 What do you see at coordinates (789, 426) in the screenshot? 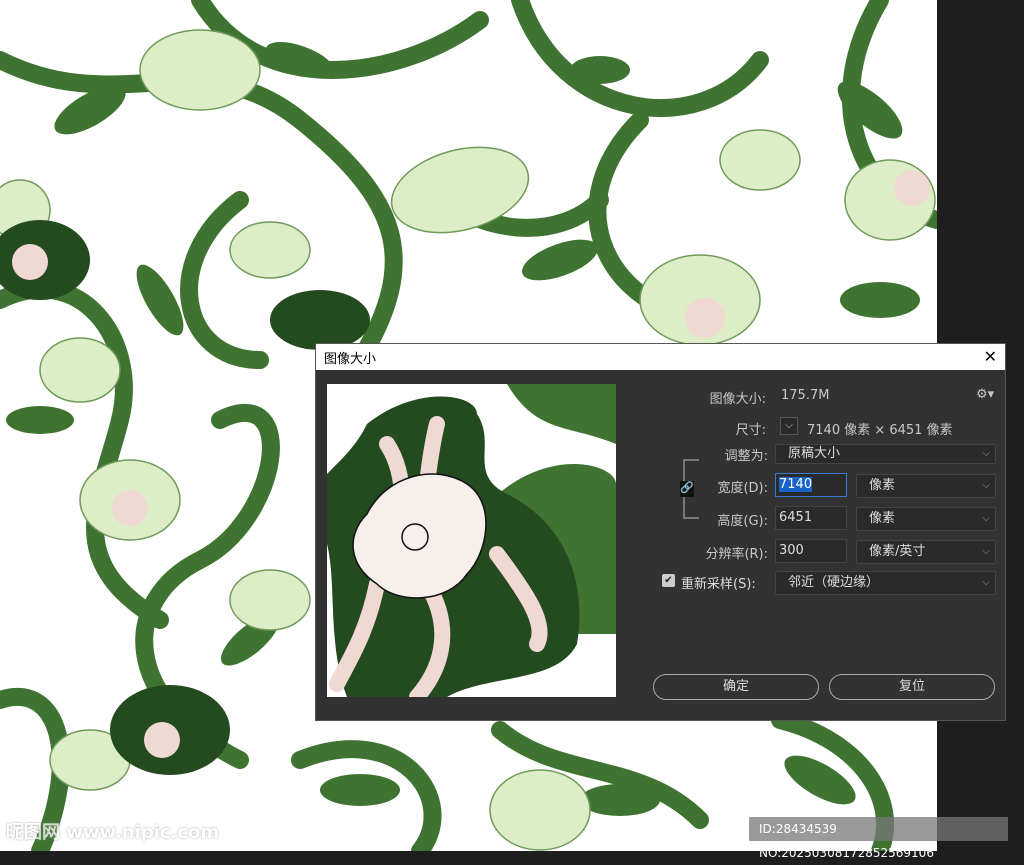
I see `dimensions-dropdown-icon: ⌵` at bounding box center [789, 426].